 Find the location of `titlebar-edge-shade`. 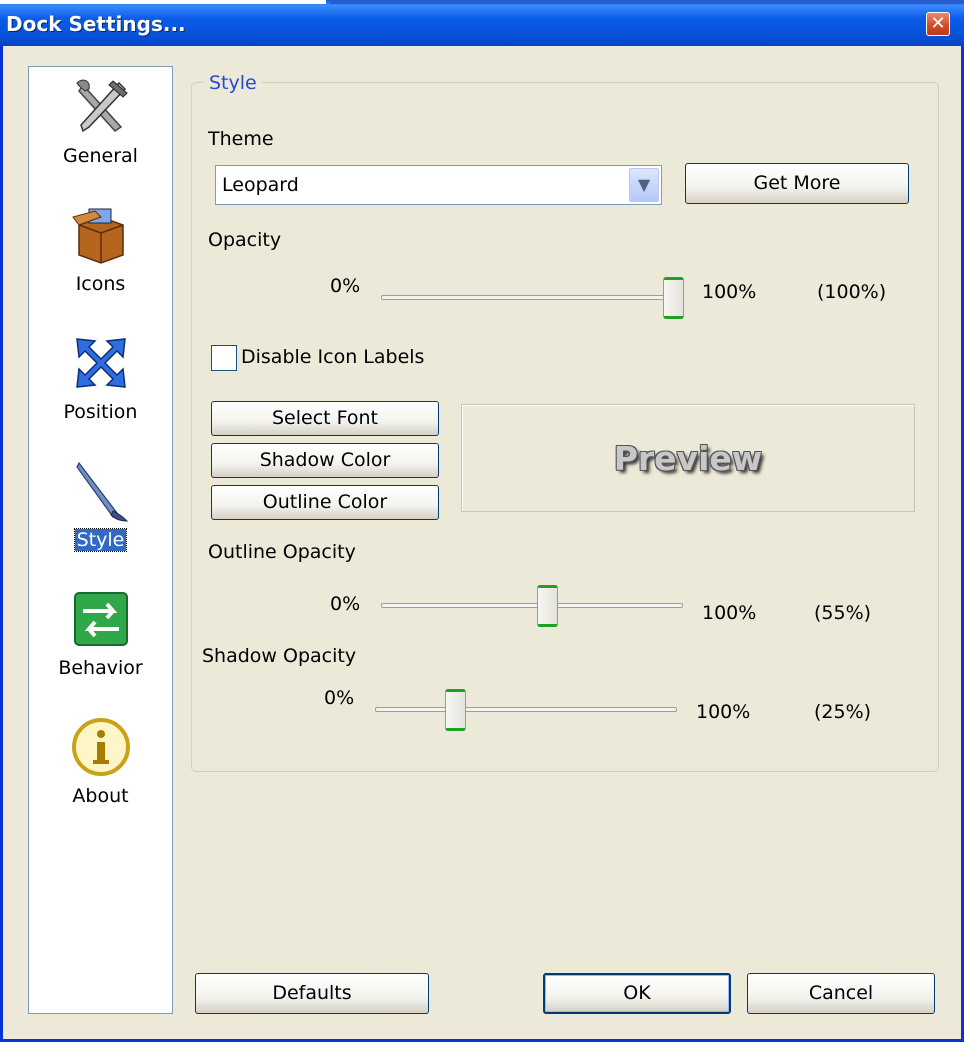

titlebar-edge-shade is located at coordinates (647, 2).